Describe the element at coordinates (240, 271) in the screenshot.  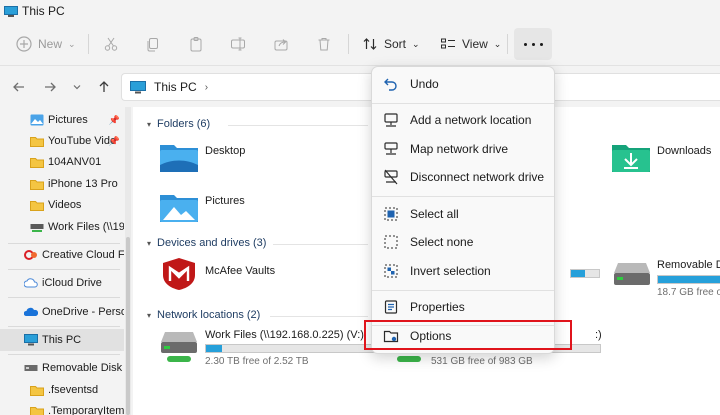
I see `item-name: McAfee Vaults` at that location.